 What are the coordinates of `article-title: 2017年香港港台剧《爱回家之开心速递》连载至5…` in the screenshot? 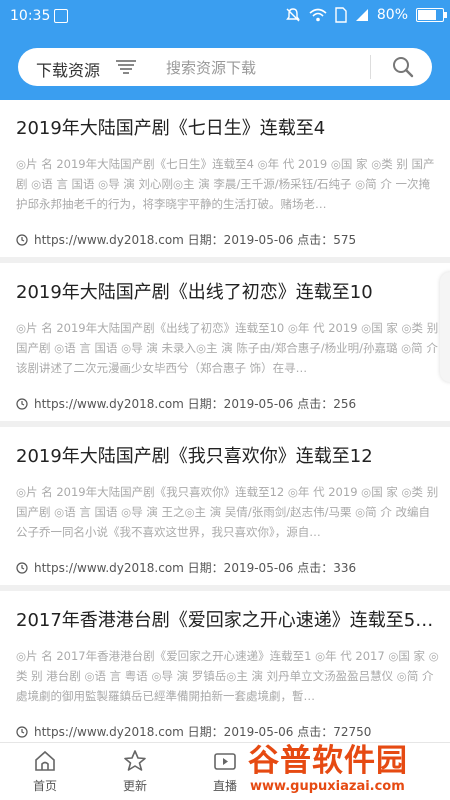 It's located at (228, 619).